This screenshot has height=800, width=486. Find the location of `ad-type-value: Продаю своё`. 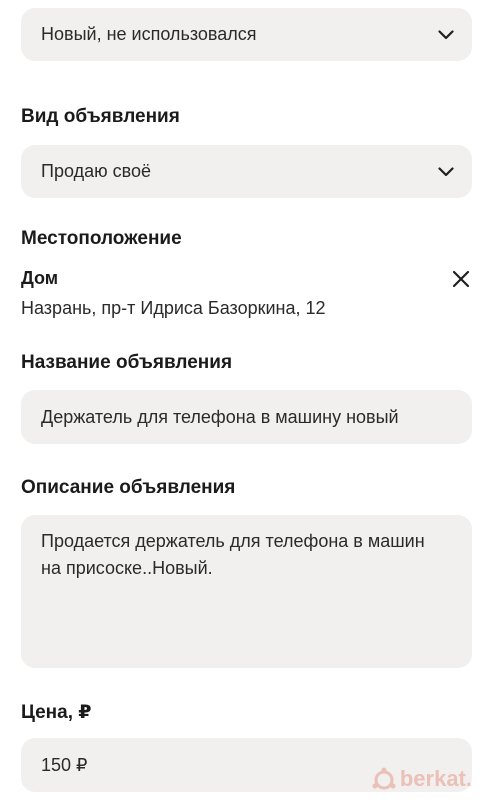

ad-type-value: Продаю своё is located at coordinates (96, 171).